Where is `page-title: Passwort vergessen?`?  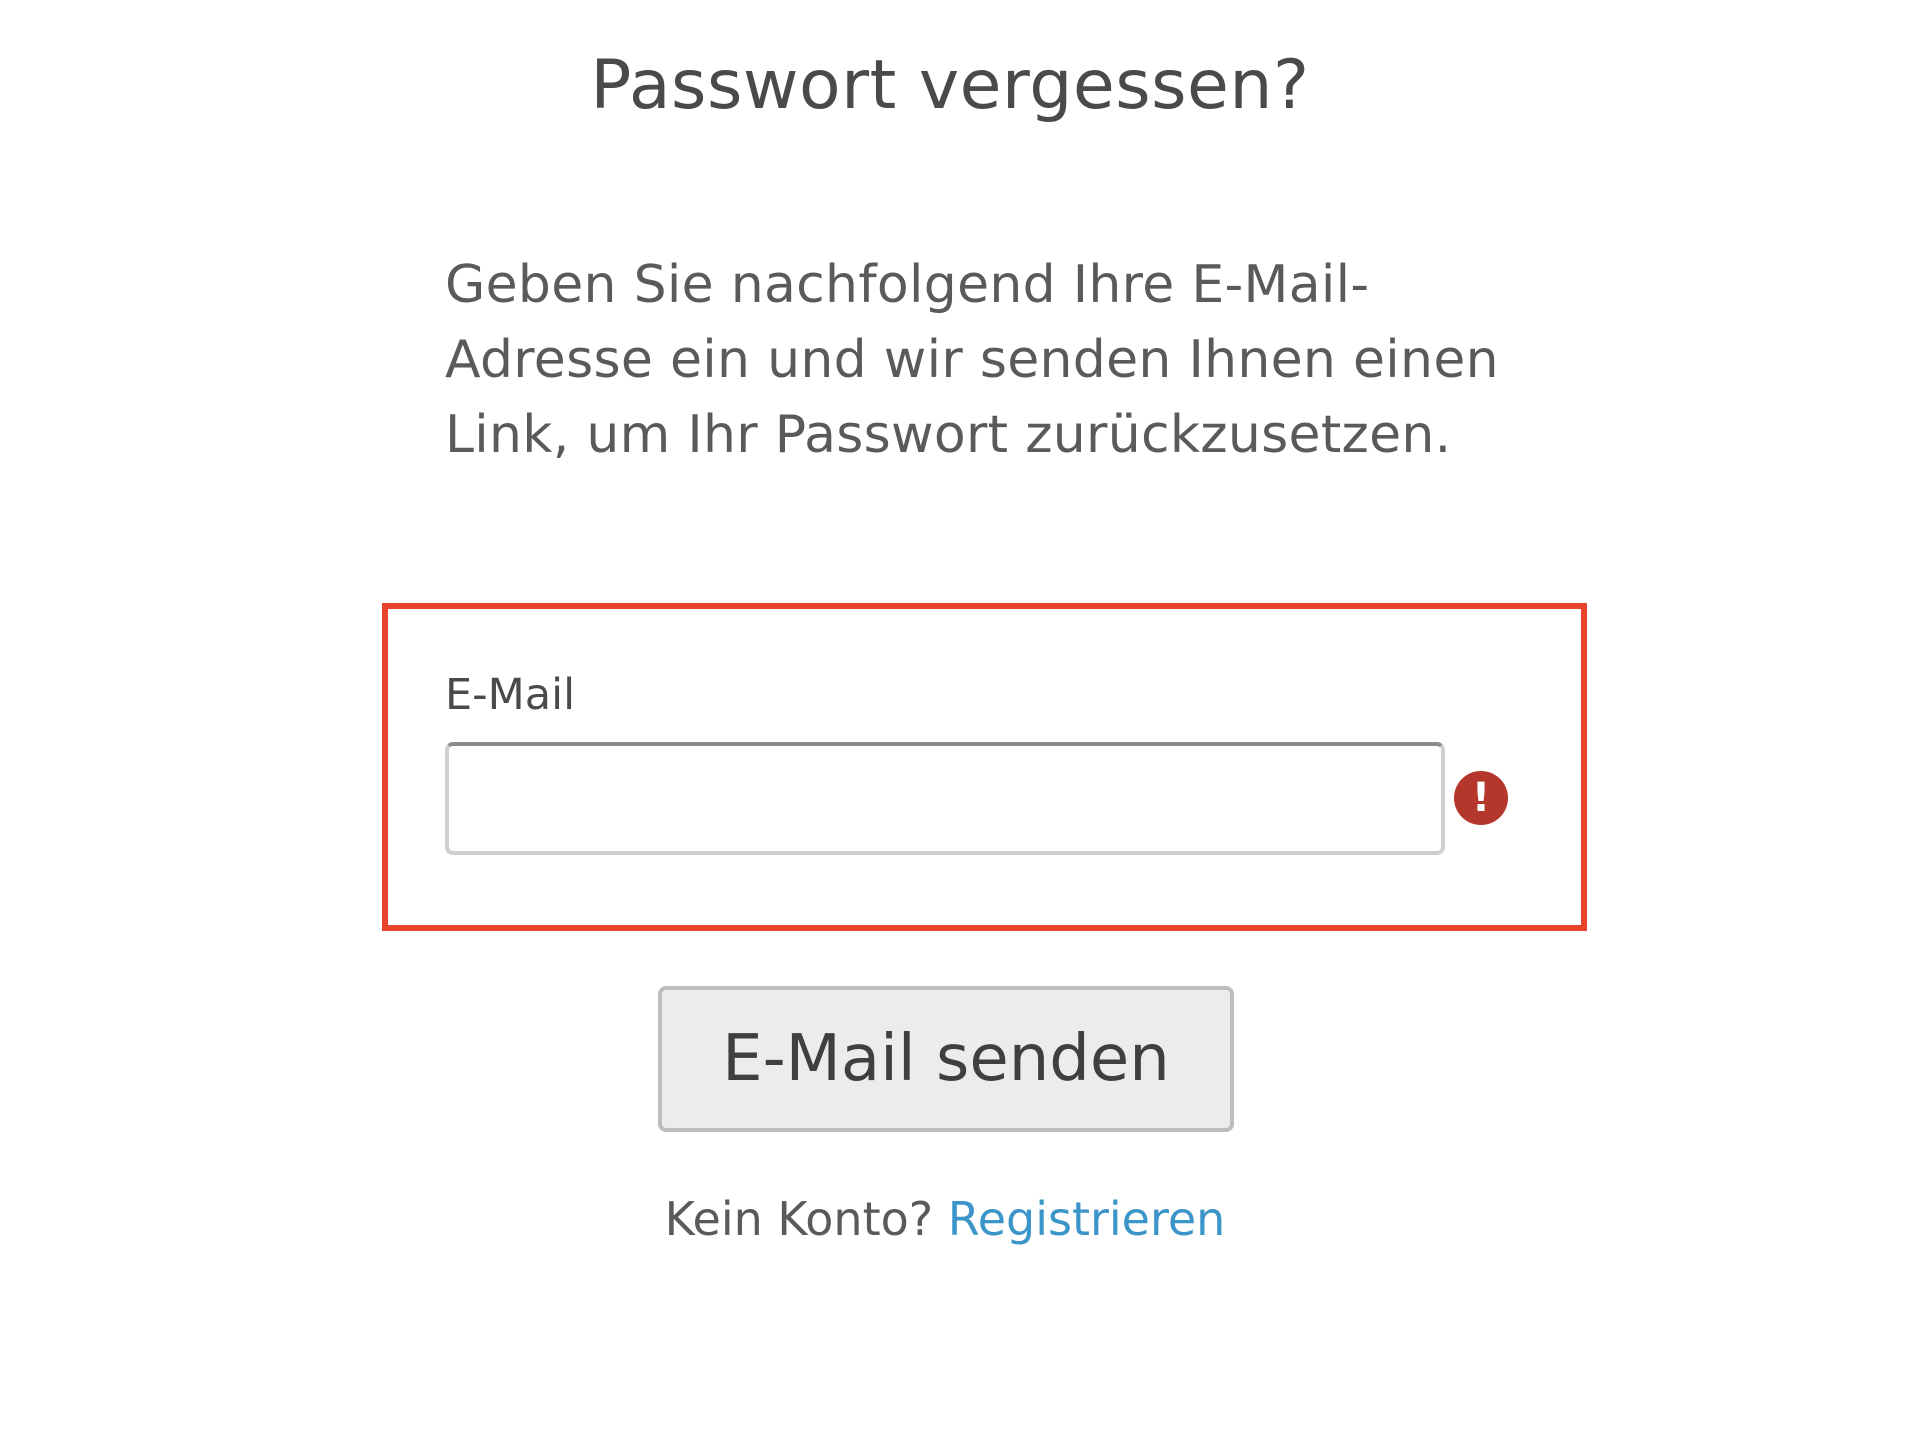 page-title: Passwort vergessen? is located at coordinates (950, 85).